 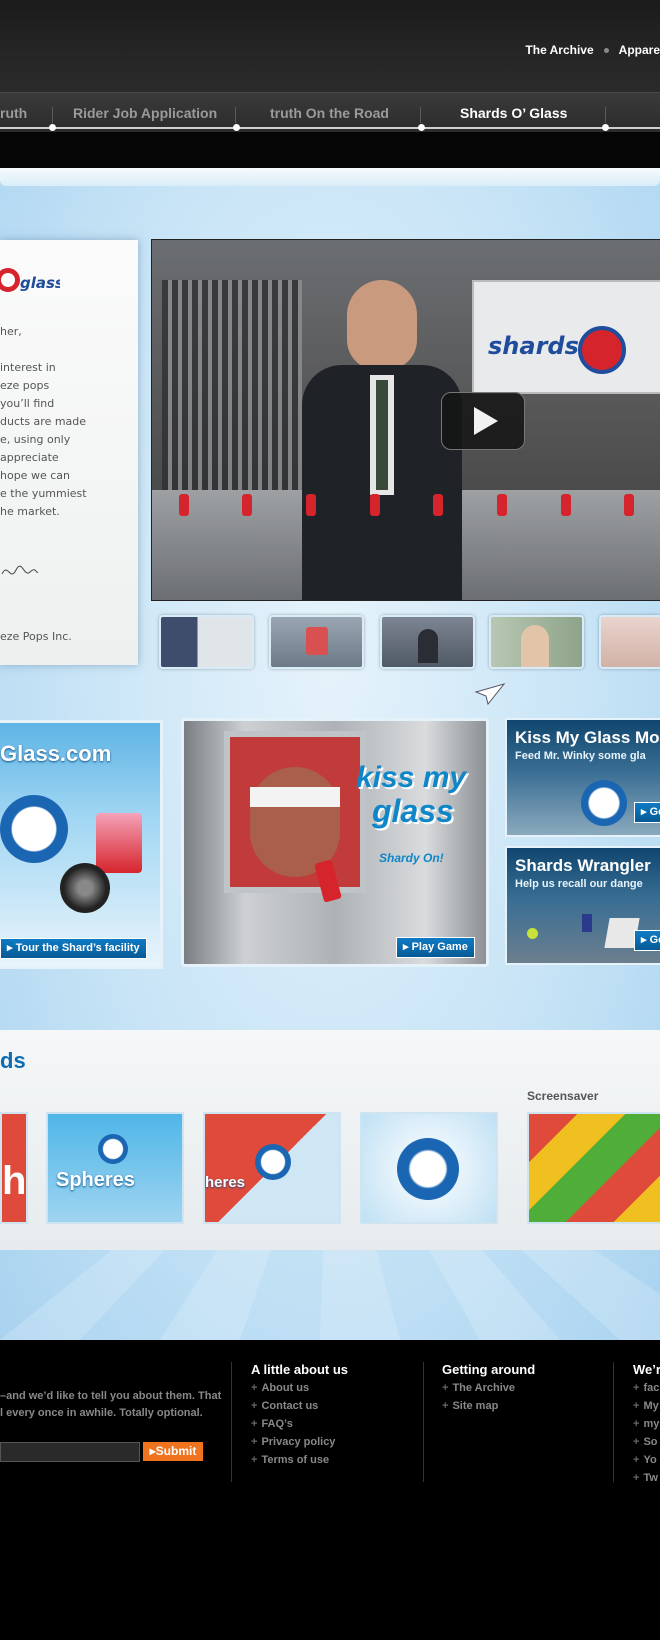 I want to click on promo-tour-facility: Glass.com ▸ Tour the Shard’s facility, so click(x=81, y=844).